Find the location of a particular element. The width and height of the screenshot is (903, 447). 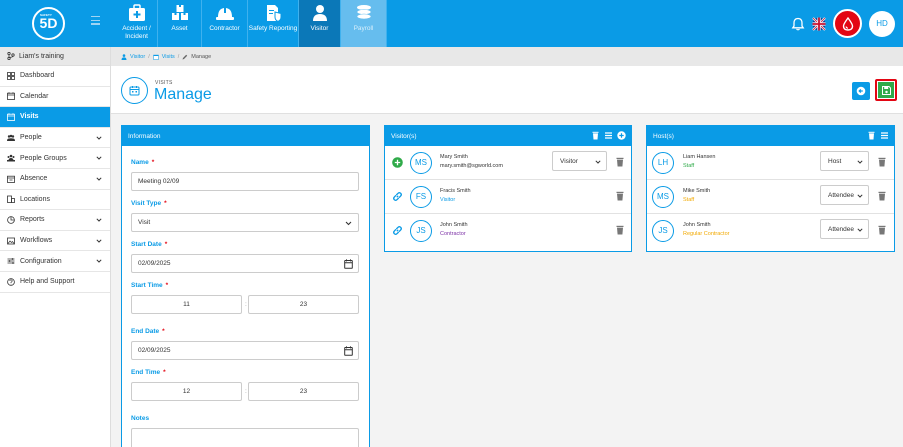

host-role-select: Host is located at coordinates (844, 161).